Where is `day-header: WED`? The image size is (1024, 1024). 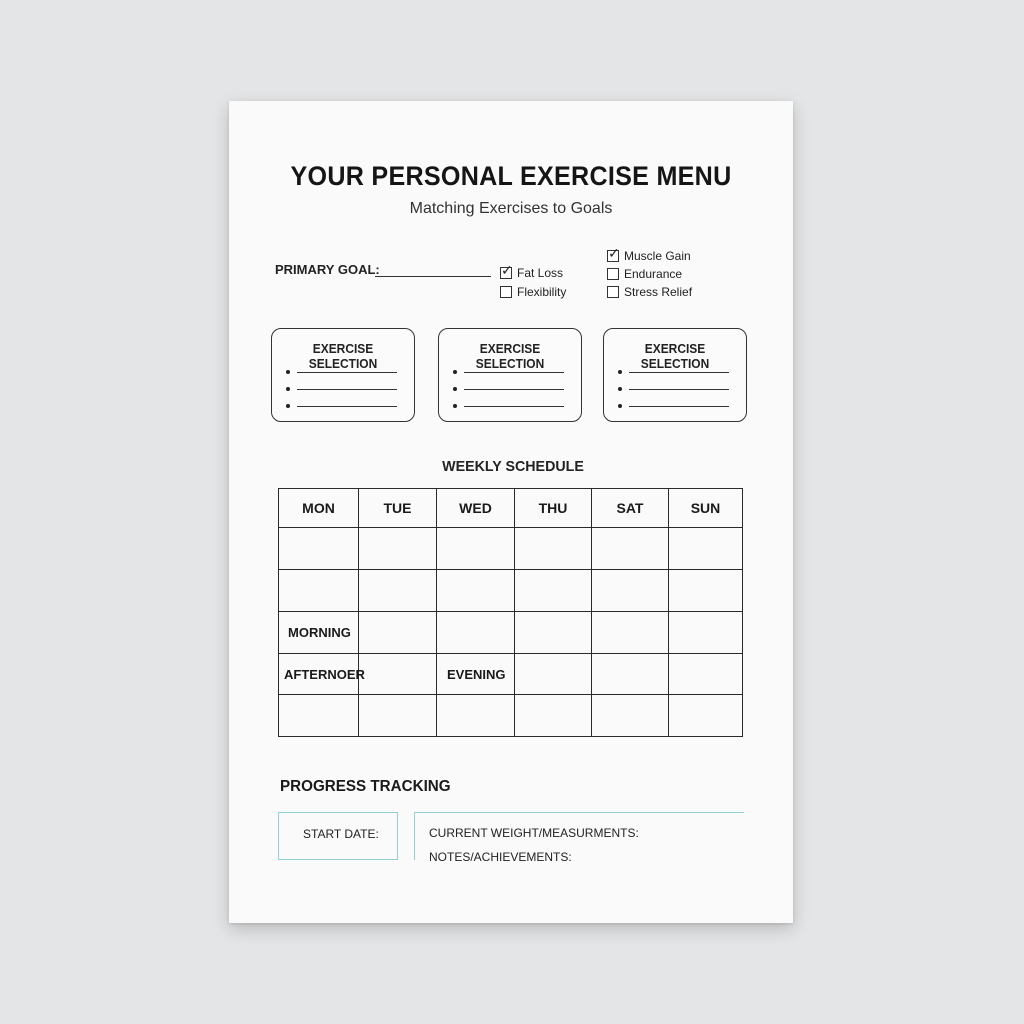 day-header: WED is located at coordinates (475, 508).